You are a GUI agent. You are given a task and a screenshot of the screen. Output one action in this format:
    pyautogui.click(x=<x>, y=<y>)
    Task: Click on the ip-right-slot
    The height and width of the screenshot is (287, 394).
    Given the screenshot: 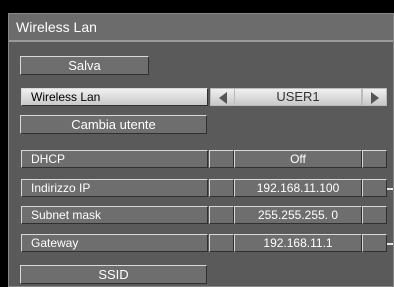 What is the action you would take?
    pyautogui.click(x=374, y=188)
    